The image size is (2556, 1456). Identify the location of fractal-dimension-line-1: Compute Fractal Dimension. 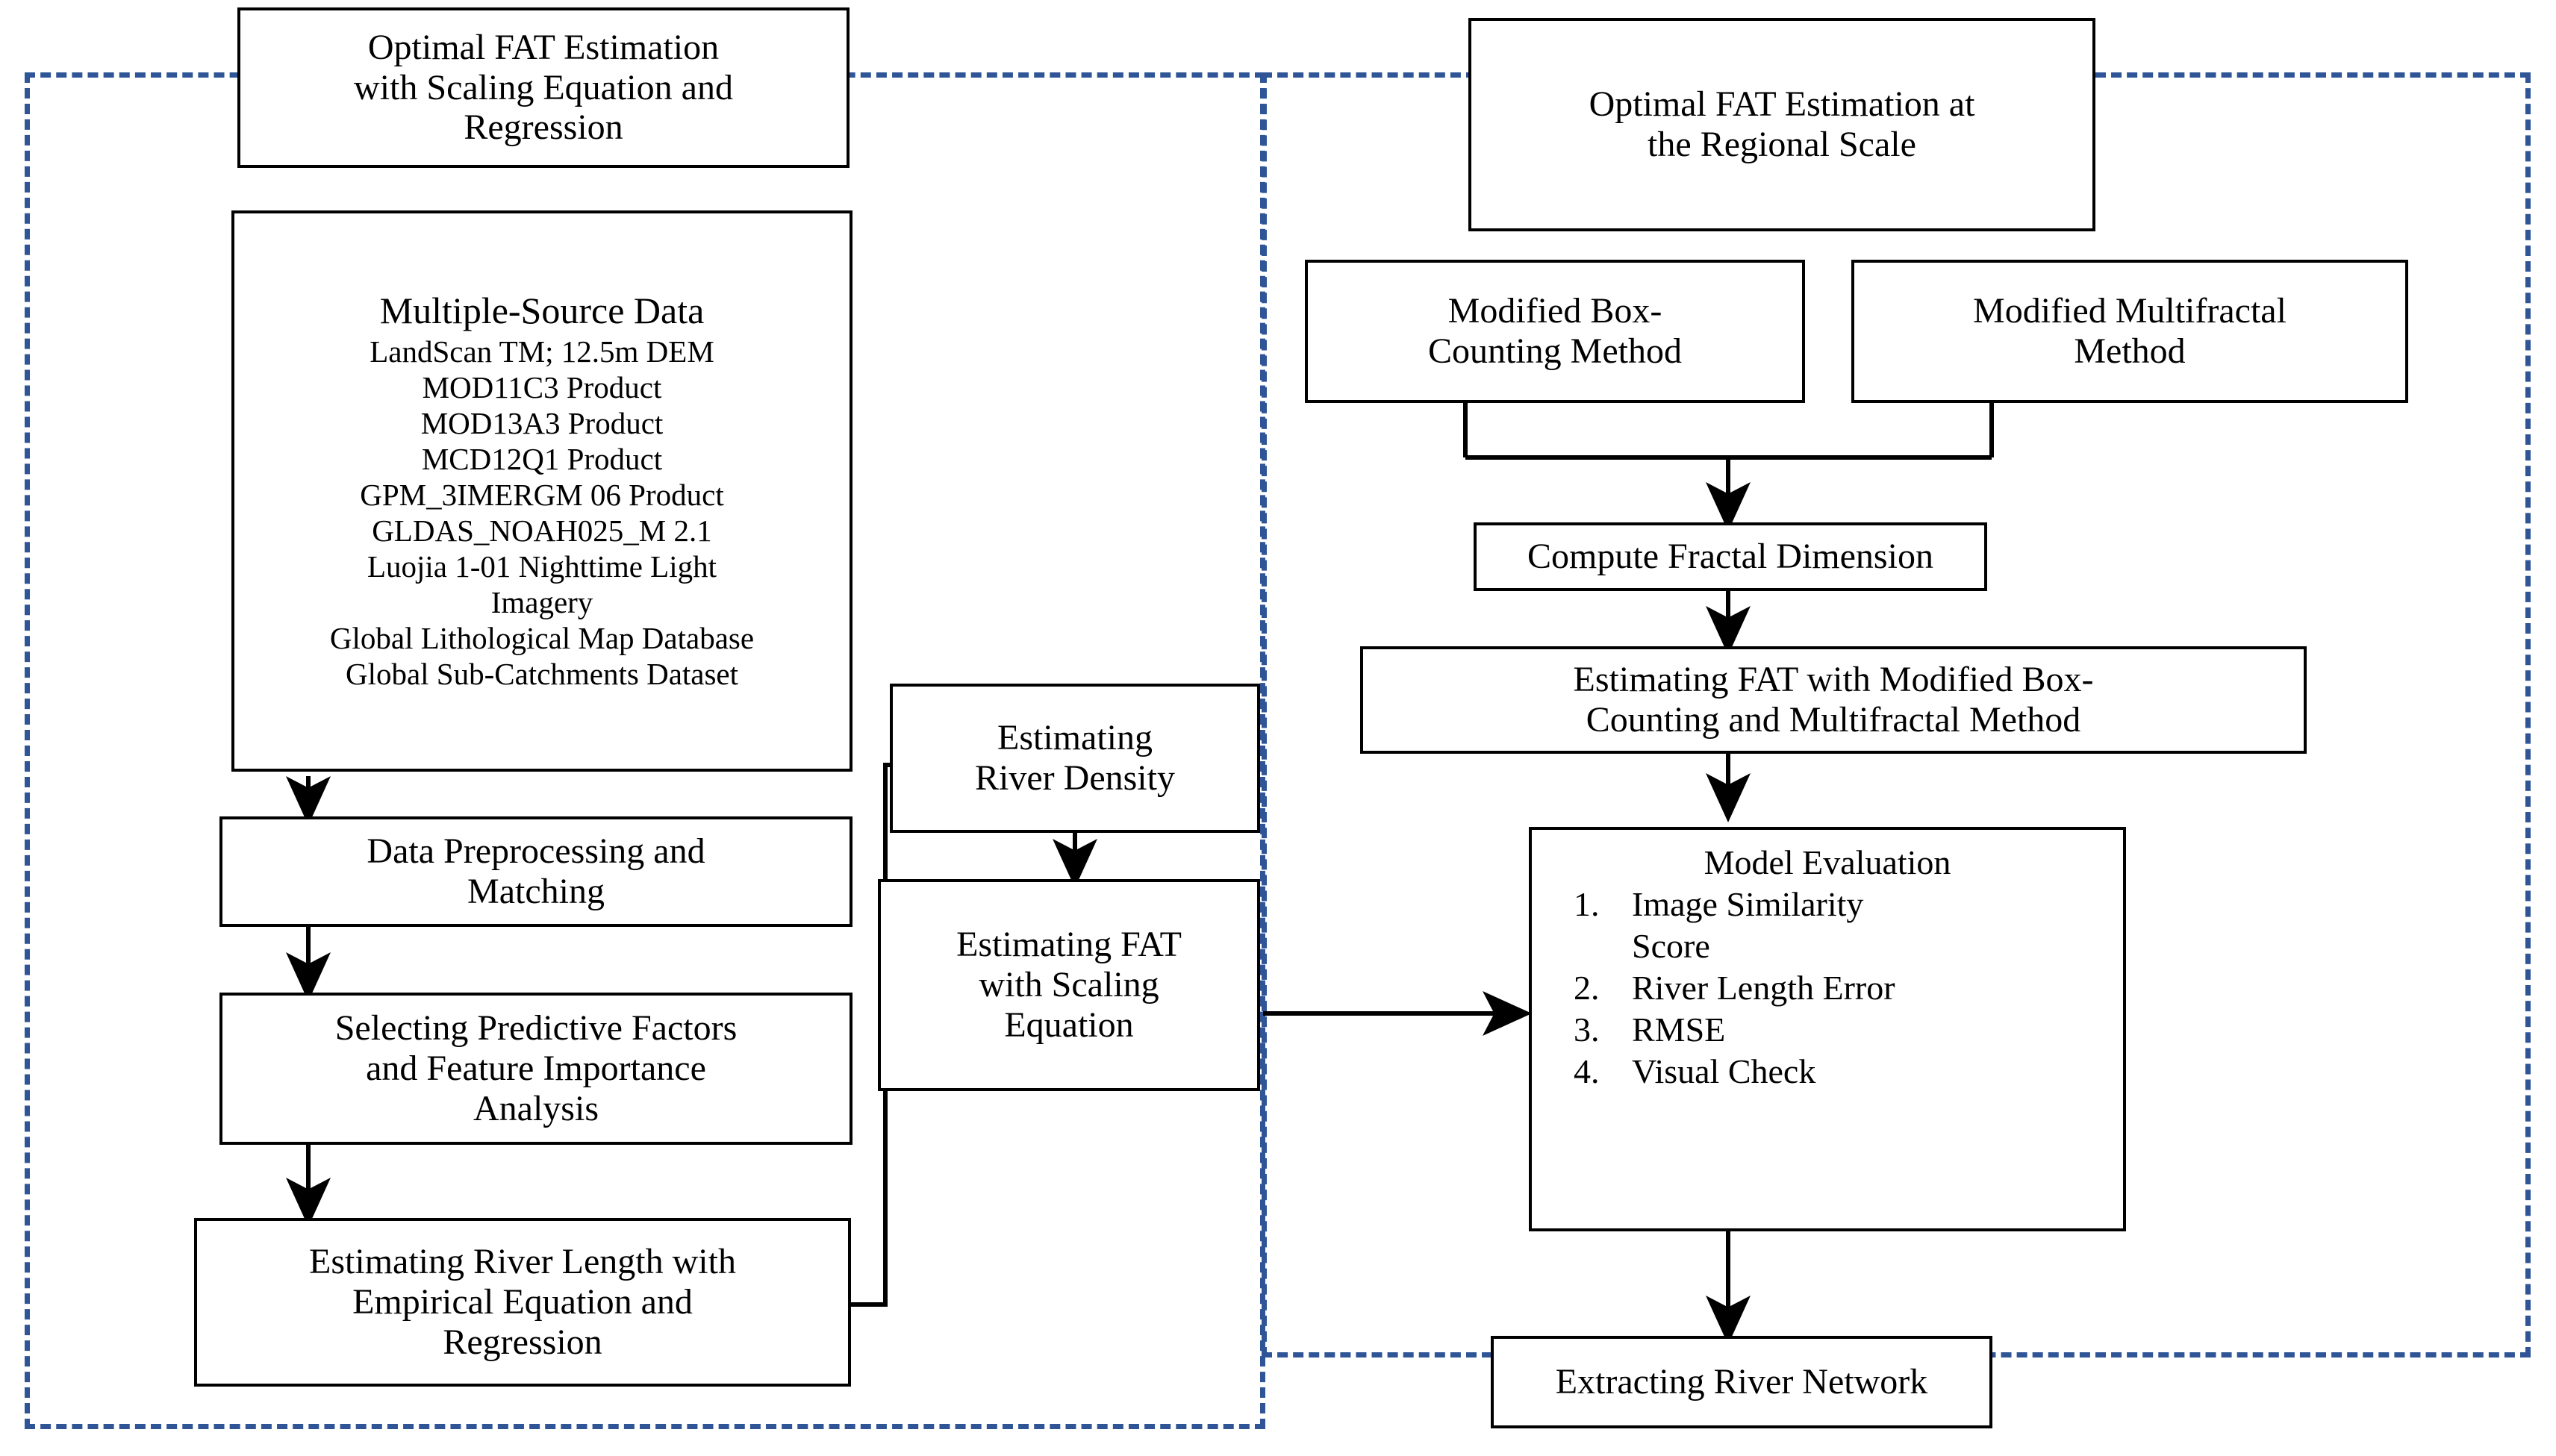
(1730, 557).